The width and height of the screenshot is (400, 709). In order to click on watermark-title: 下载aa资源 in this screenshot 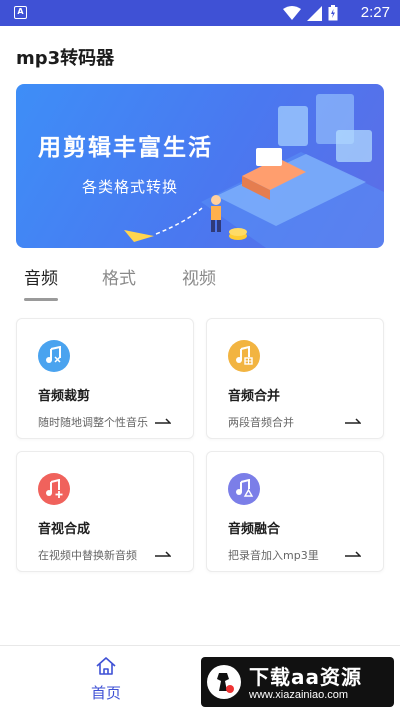, I will do `click(305, 677)`.